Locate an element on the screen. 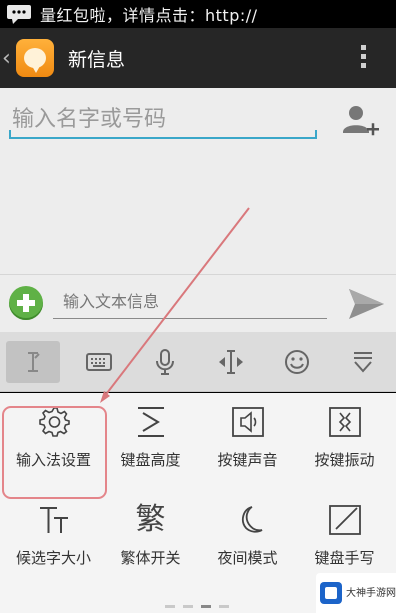  smiley-icon is located at coordinates (297, 361).